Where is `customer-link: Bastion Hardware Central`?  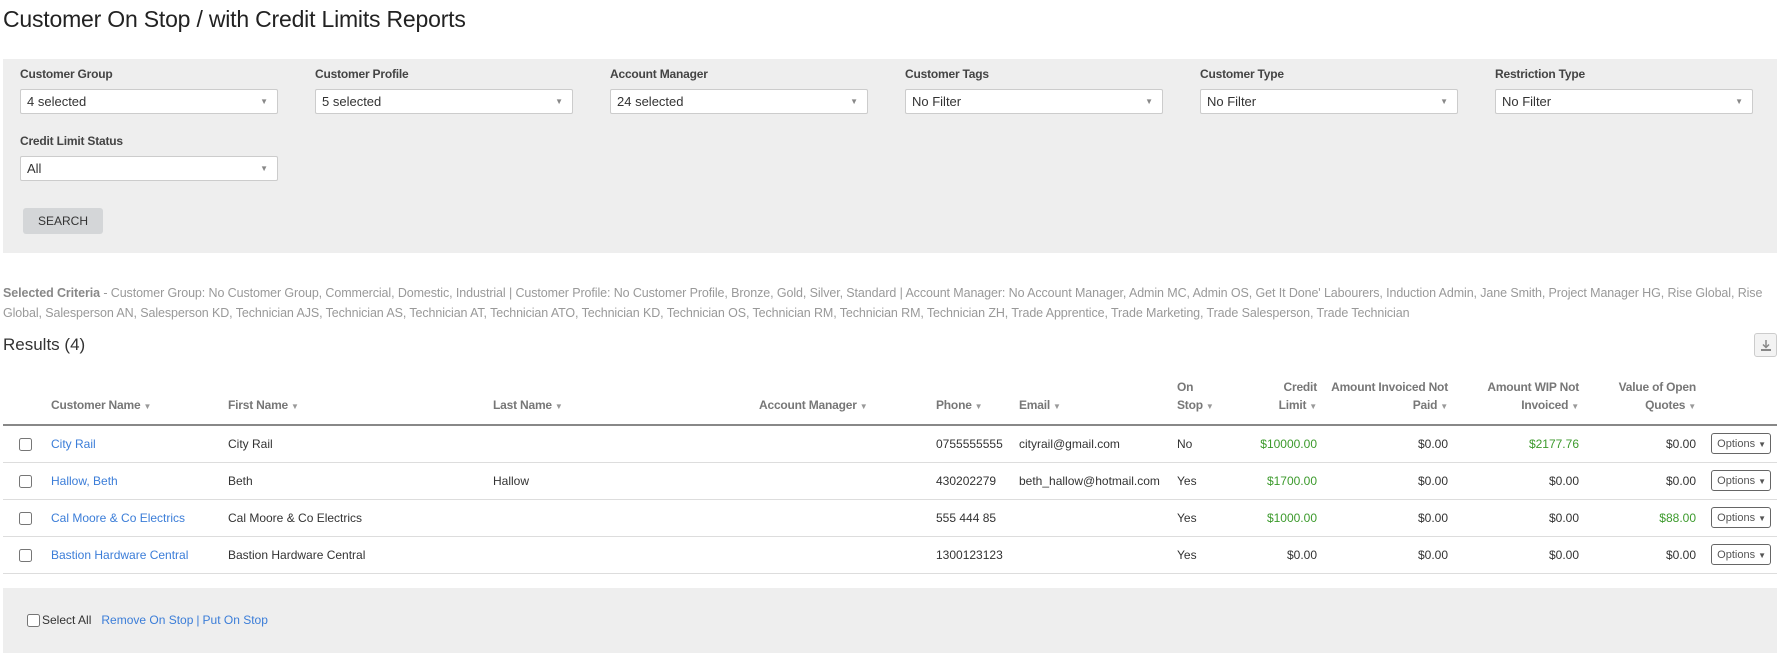
customer-link: Bastion Hardware Central is located at coordinates (119, 555).